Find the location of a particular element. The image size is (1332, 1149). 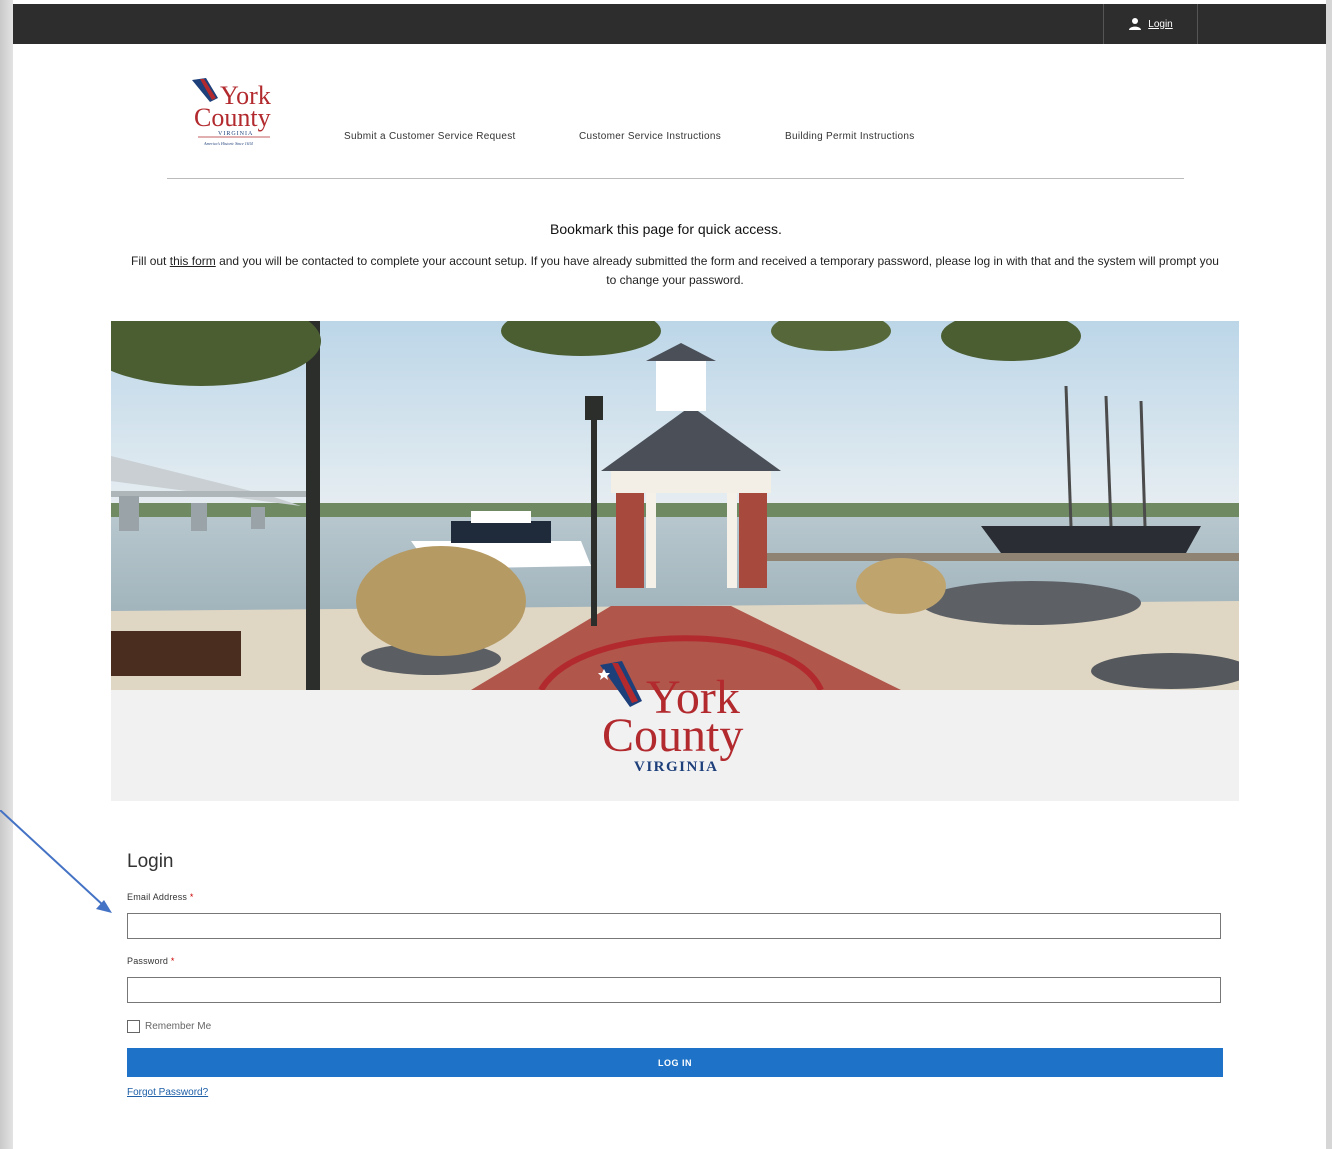

remember-me: Remember Me is located at coordinates (169, 1026).